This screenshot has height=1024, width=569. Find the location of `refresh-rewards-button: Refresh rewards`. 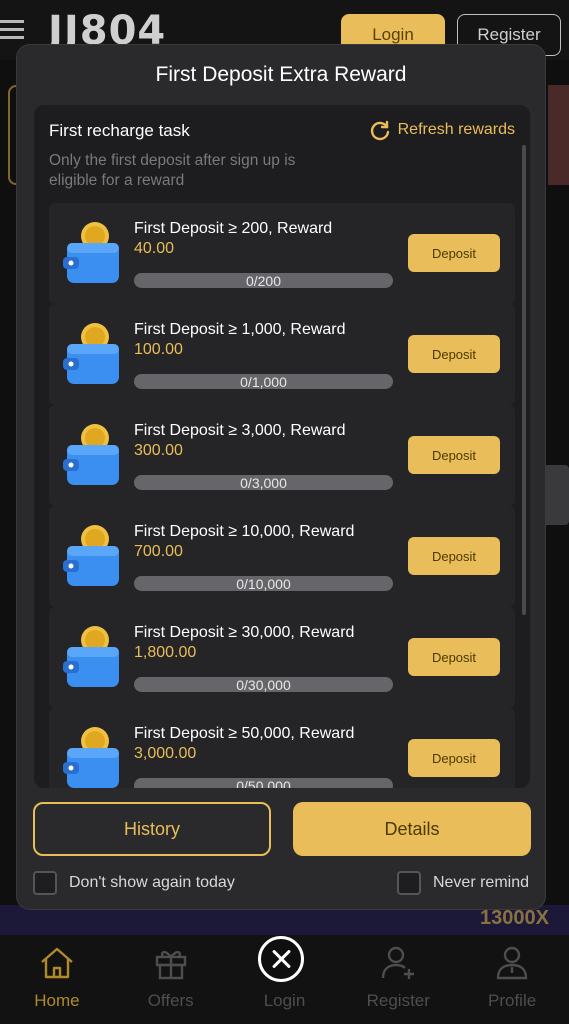

refresh-rewards-button: Refresh rewards is located at coordinates (442, 130).